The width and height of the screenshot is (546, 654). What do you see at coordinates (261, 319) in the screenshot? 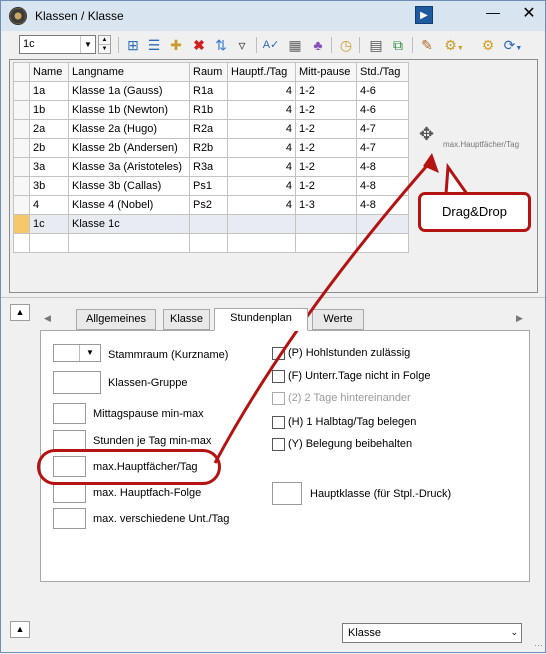
I see `tab-stundenplan: Stundenplan` at bounding box center [261, 319].